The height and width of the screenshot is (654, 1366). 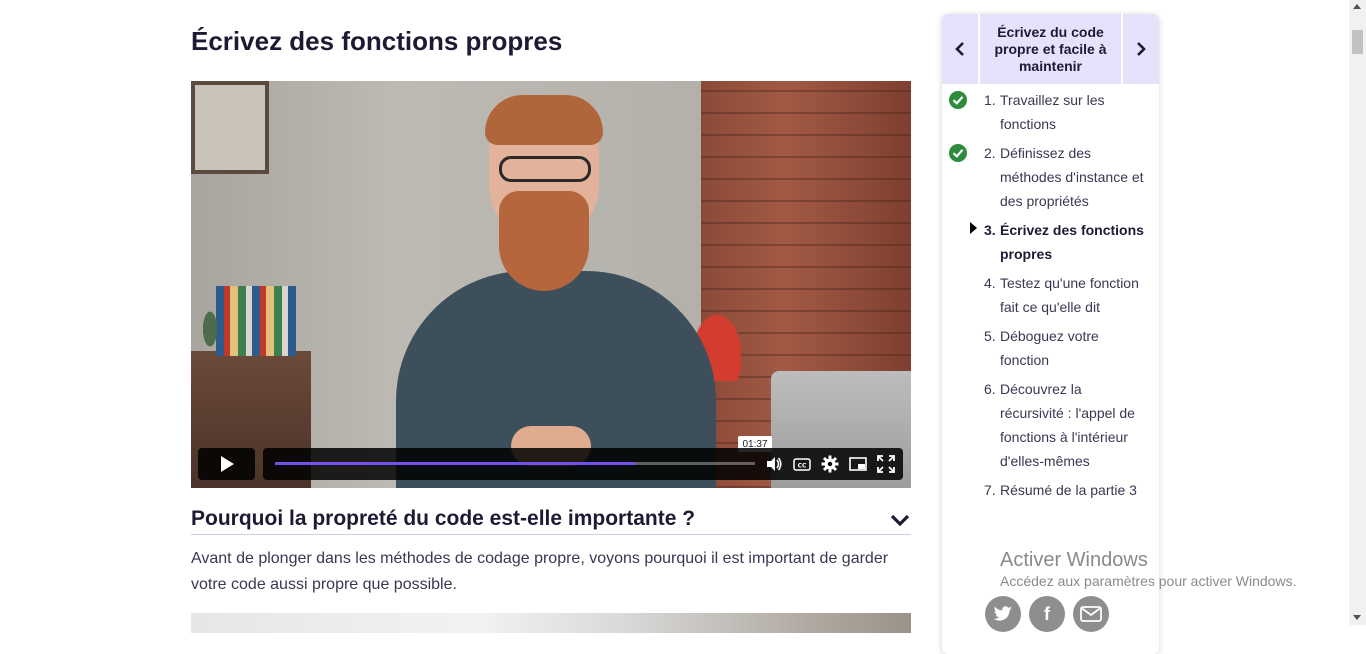 What do you see at coordinates (256, 321) in the screenshot?
I see `video-books` at bounding box center [256, 321].